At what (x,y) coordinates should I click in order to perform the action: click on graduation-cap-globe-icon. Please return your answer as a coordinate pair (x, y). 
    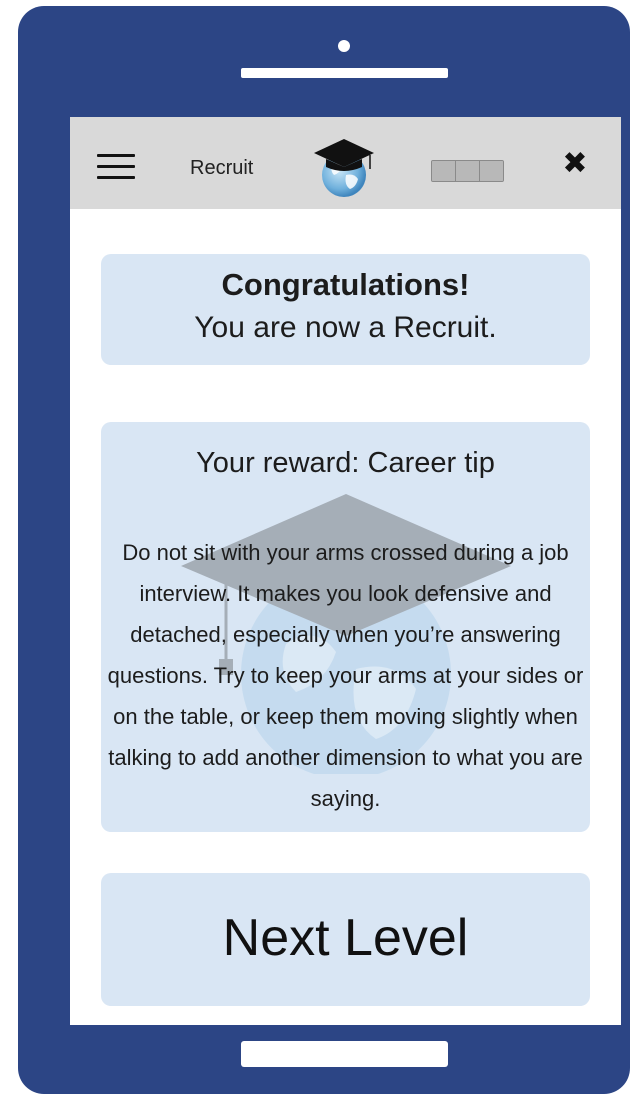
    Looking at the image, I should click on (344, 168).